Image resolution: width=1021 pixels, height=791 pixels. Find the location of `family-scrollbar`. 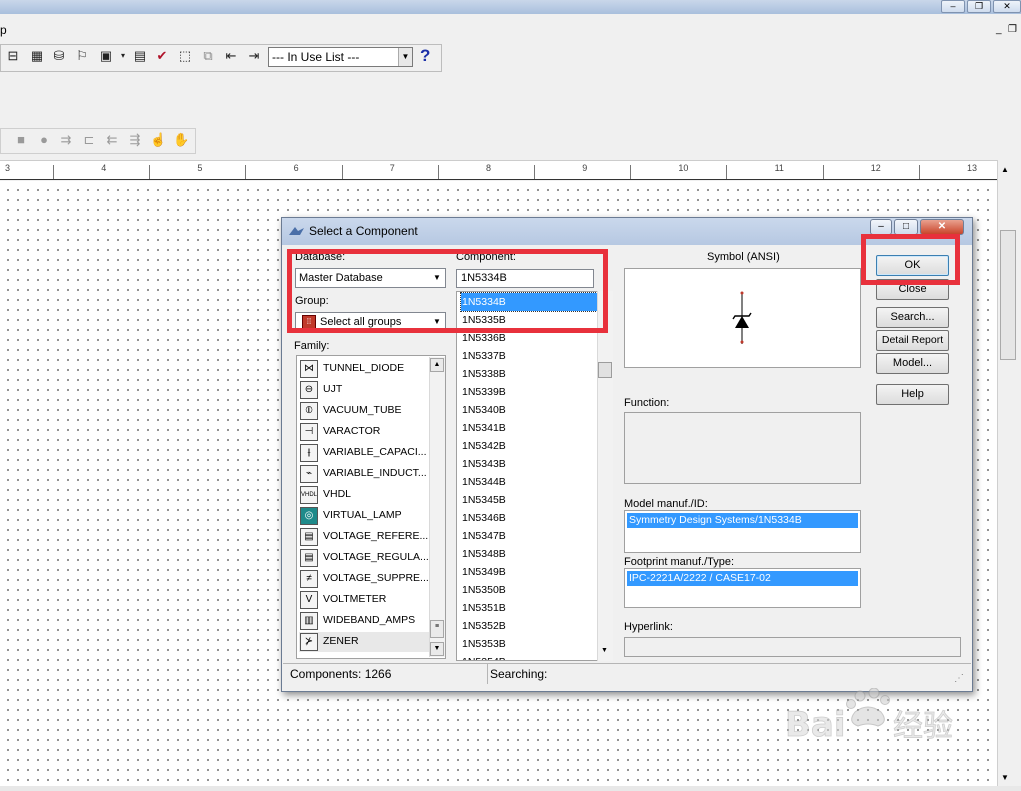

family-scrollbar is located at coordinates (437, 507).